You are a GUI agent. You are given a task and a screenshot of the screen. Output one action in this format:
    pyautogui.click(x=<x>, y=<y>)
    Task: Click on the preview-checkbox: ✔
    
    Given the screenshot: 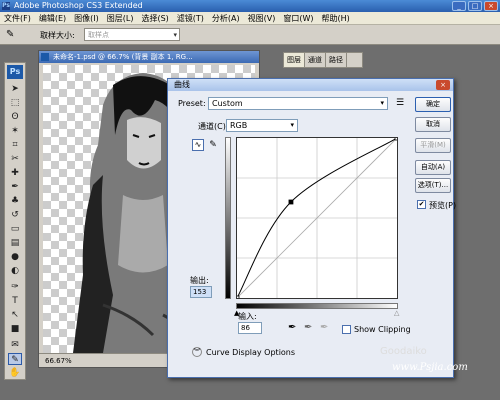 What is the action you would take?
    pyautogui.click(x=421, y=204)
    